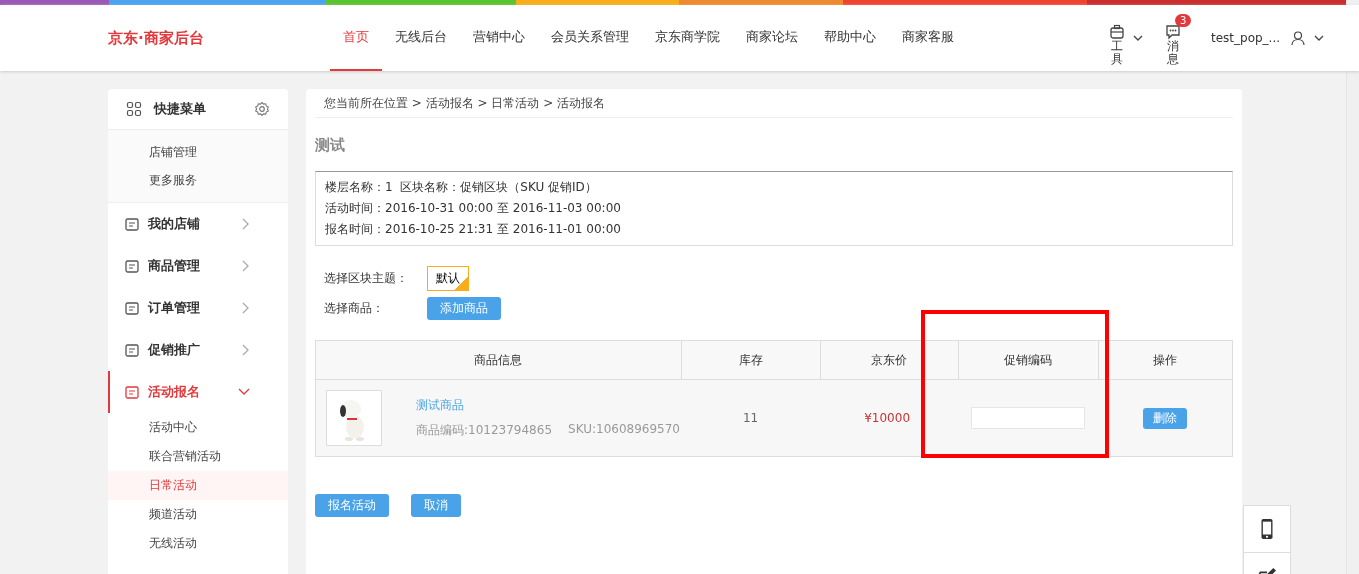  I want to click on user-icon, so click(1298, 38).